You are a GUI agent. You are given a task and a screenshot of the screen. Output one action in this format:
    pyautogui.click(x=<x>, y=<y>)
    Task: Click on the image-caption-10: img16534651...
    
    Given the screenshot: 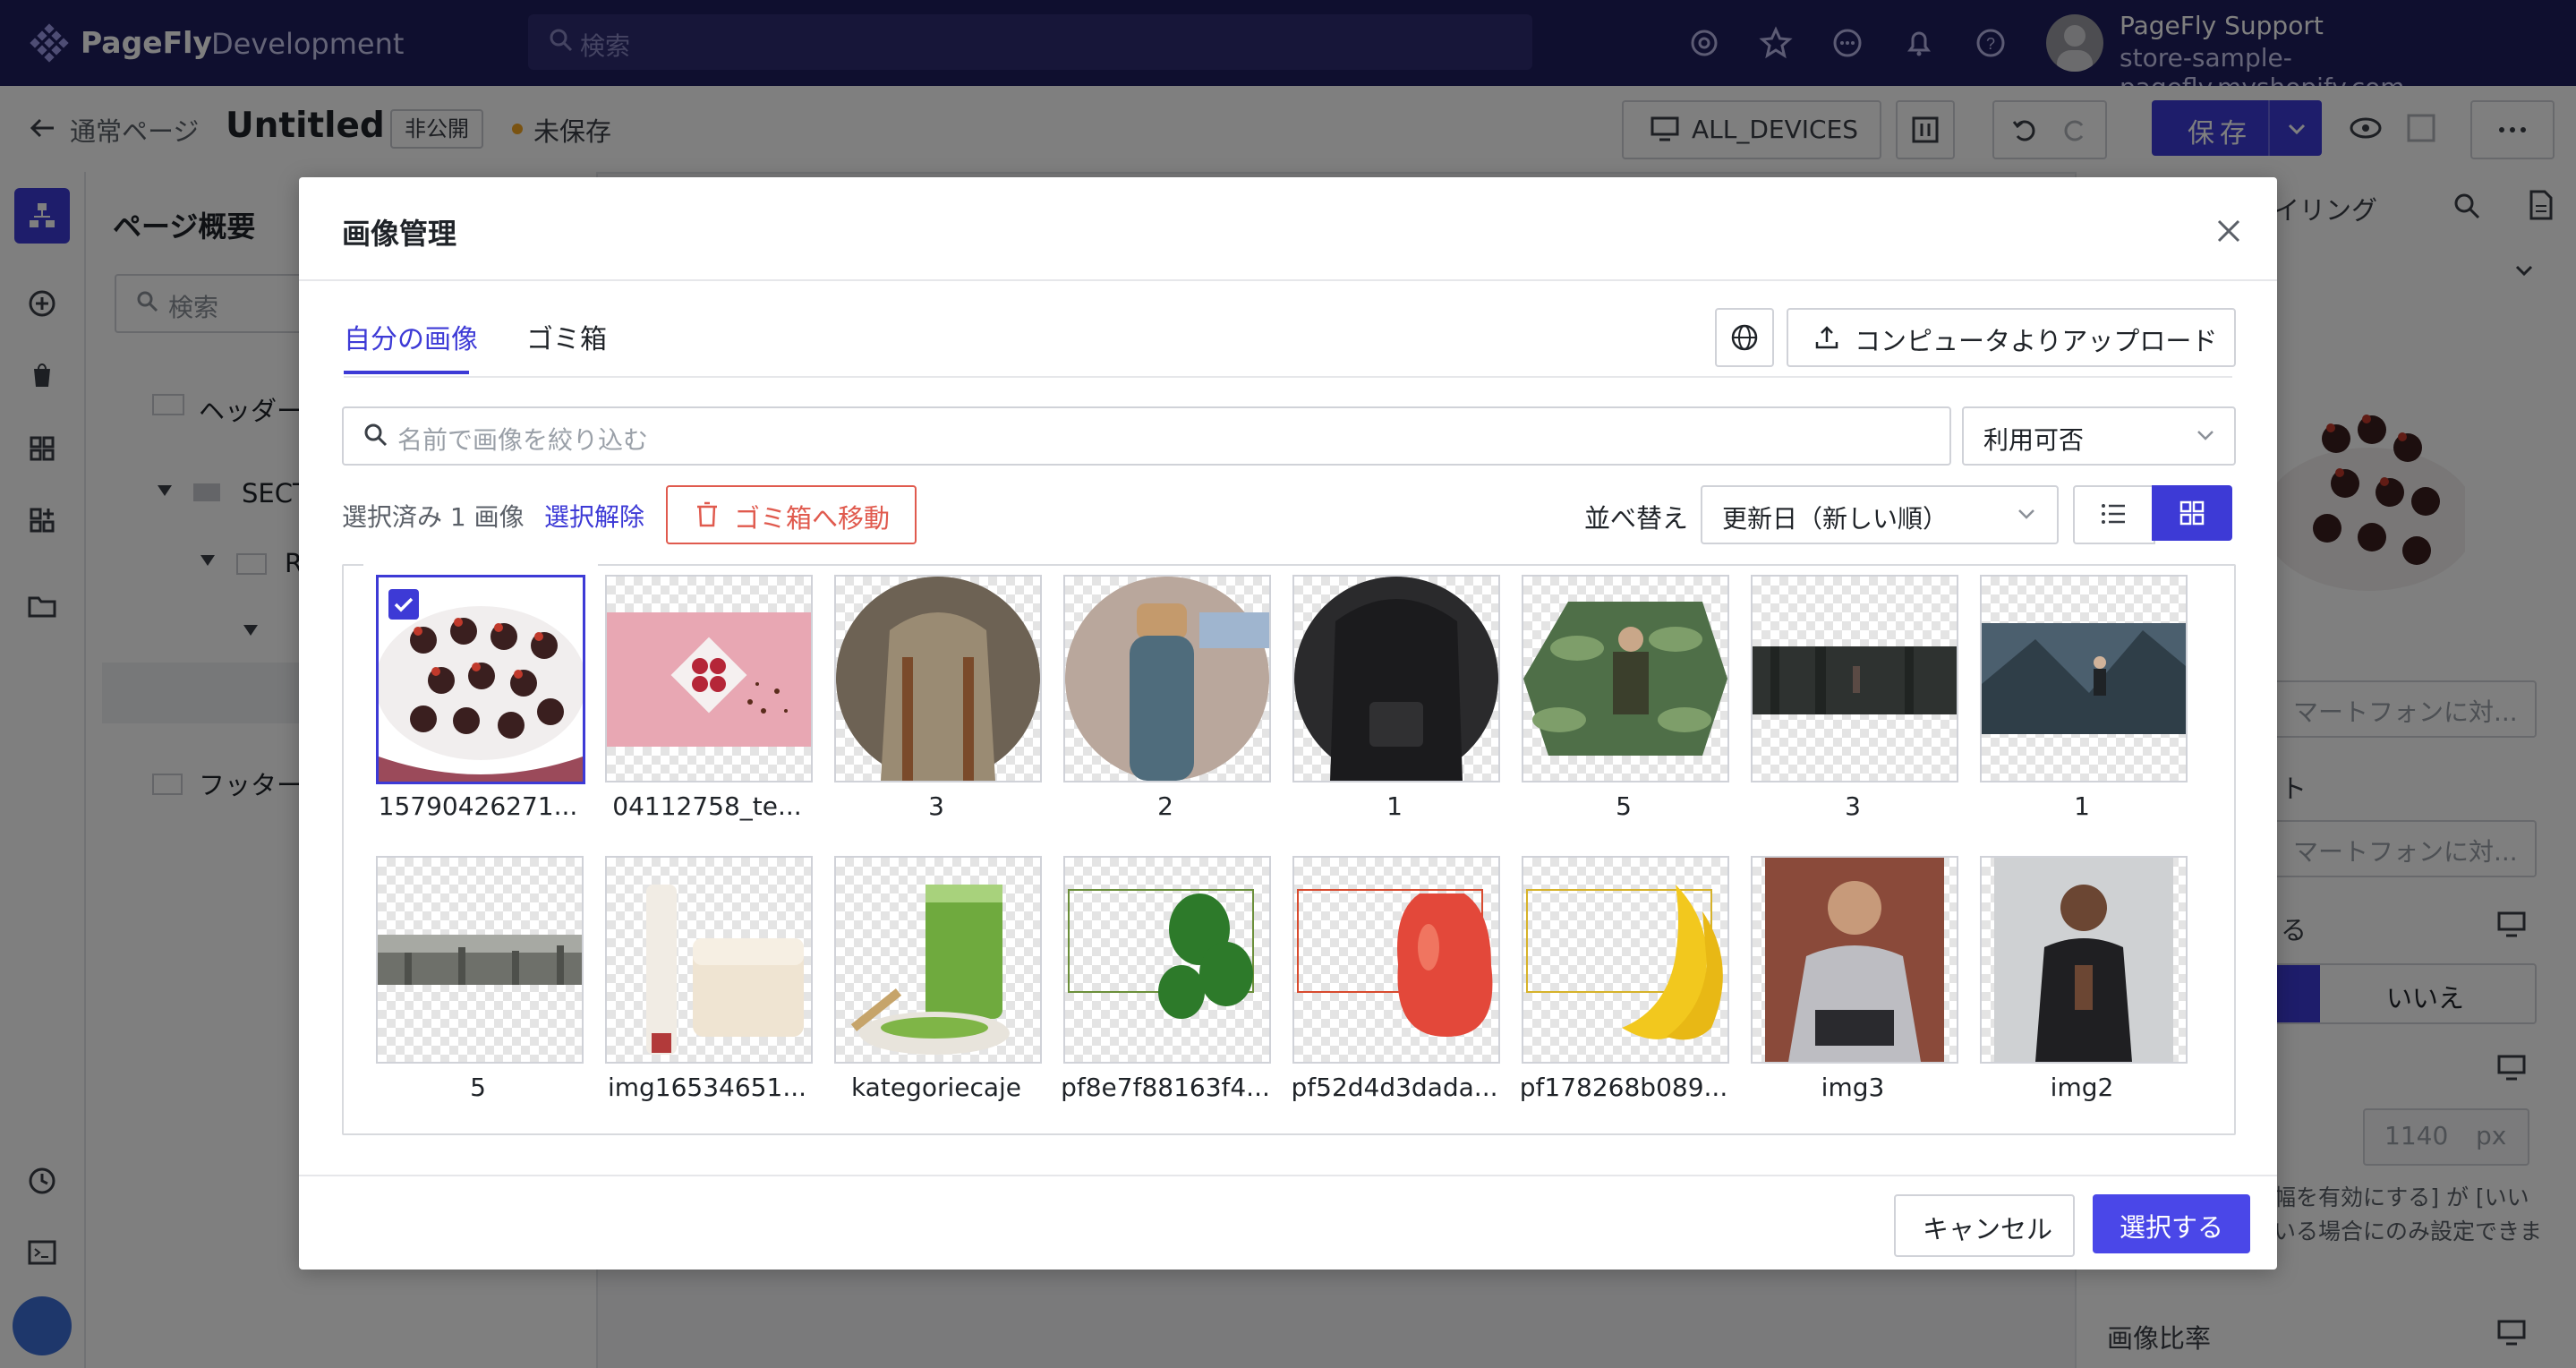 What is the action you would take?
    pyautogui.click(x=707, y=1087)
    